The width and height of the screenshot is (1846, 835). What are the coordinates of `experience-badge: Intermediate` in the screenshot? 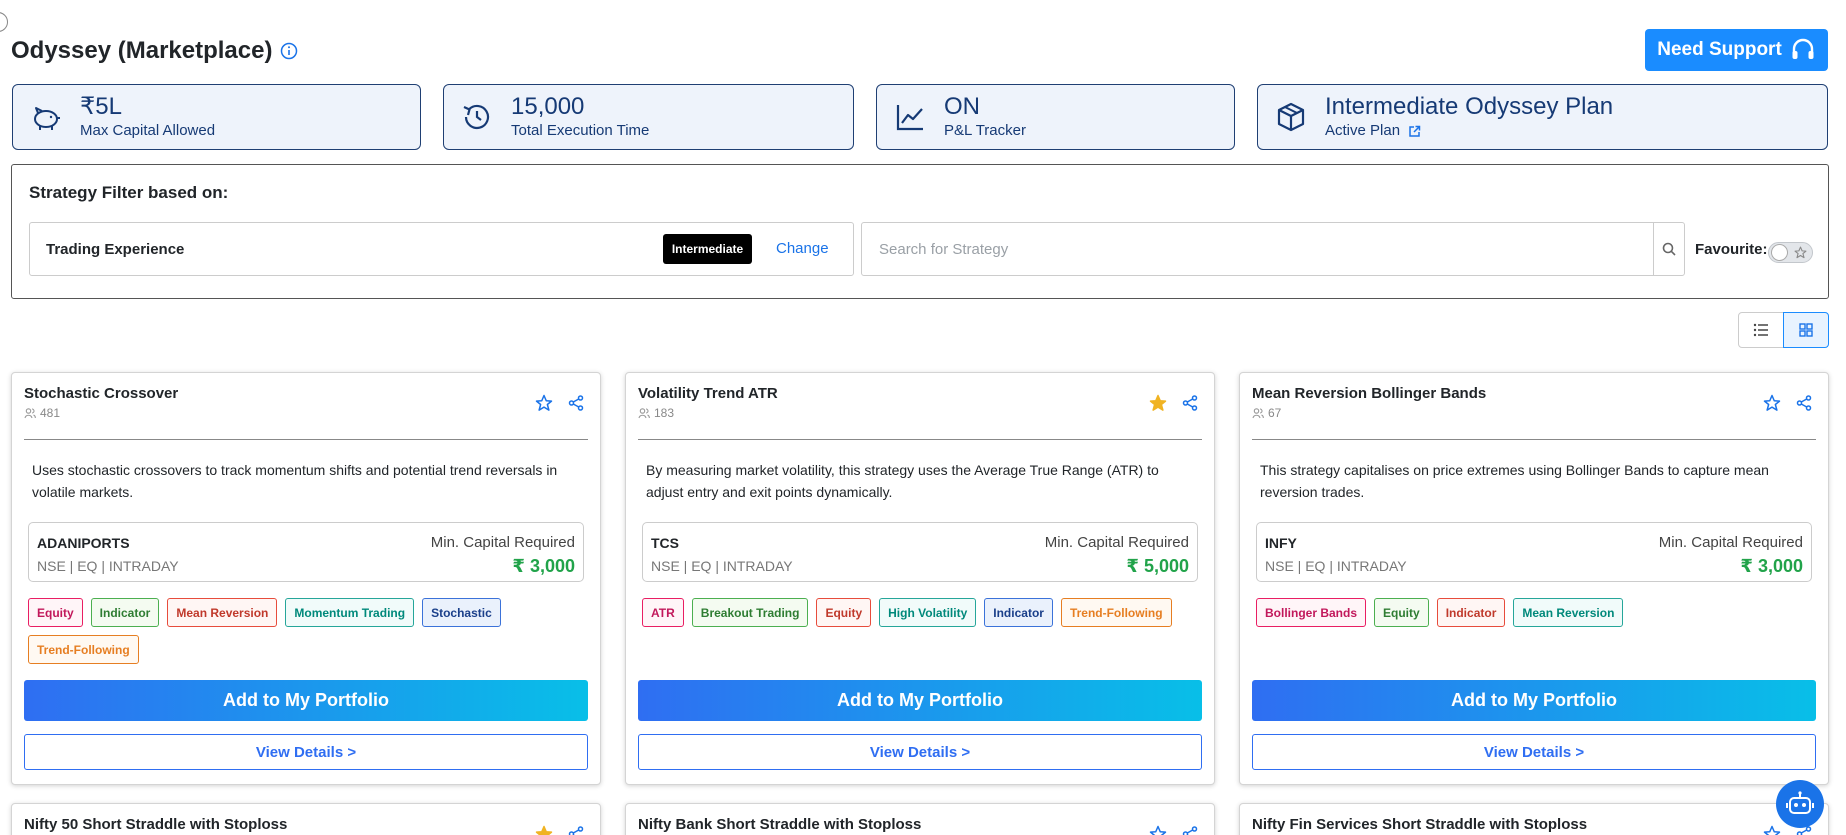 It's located at (707, 249).